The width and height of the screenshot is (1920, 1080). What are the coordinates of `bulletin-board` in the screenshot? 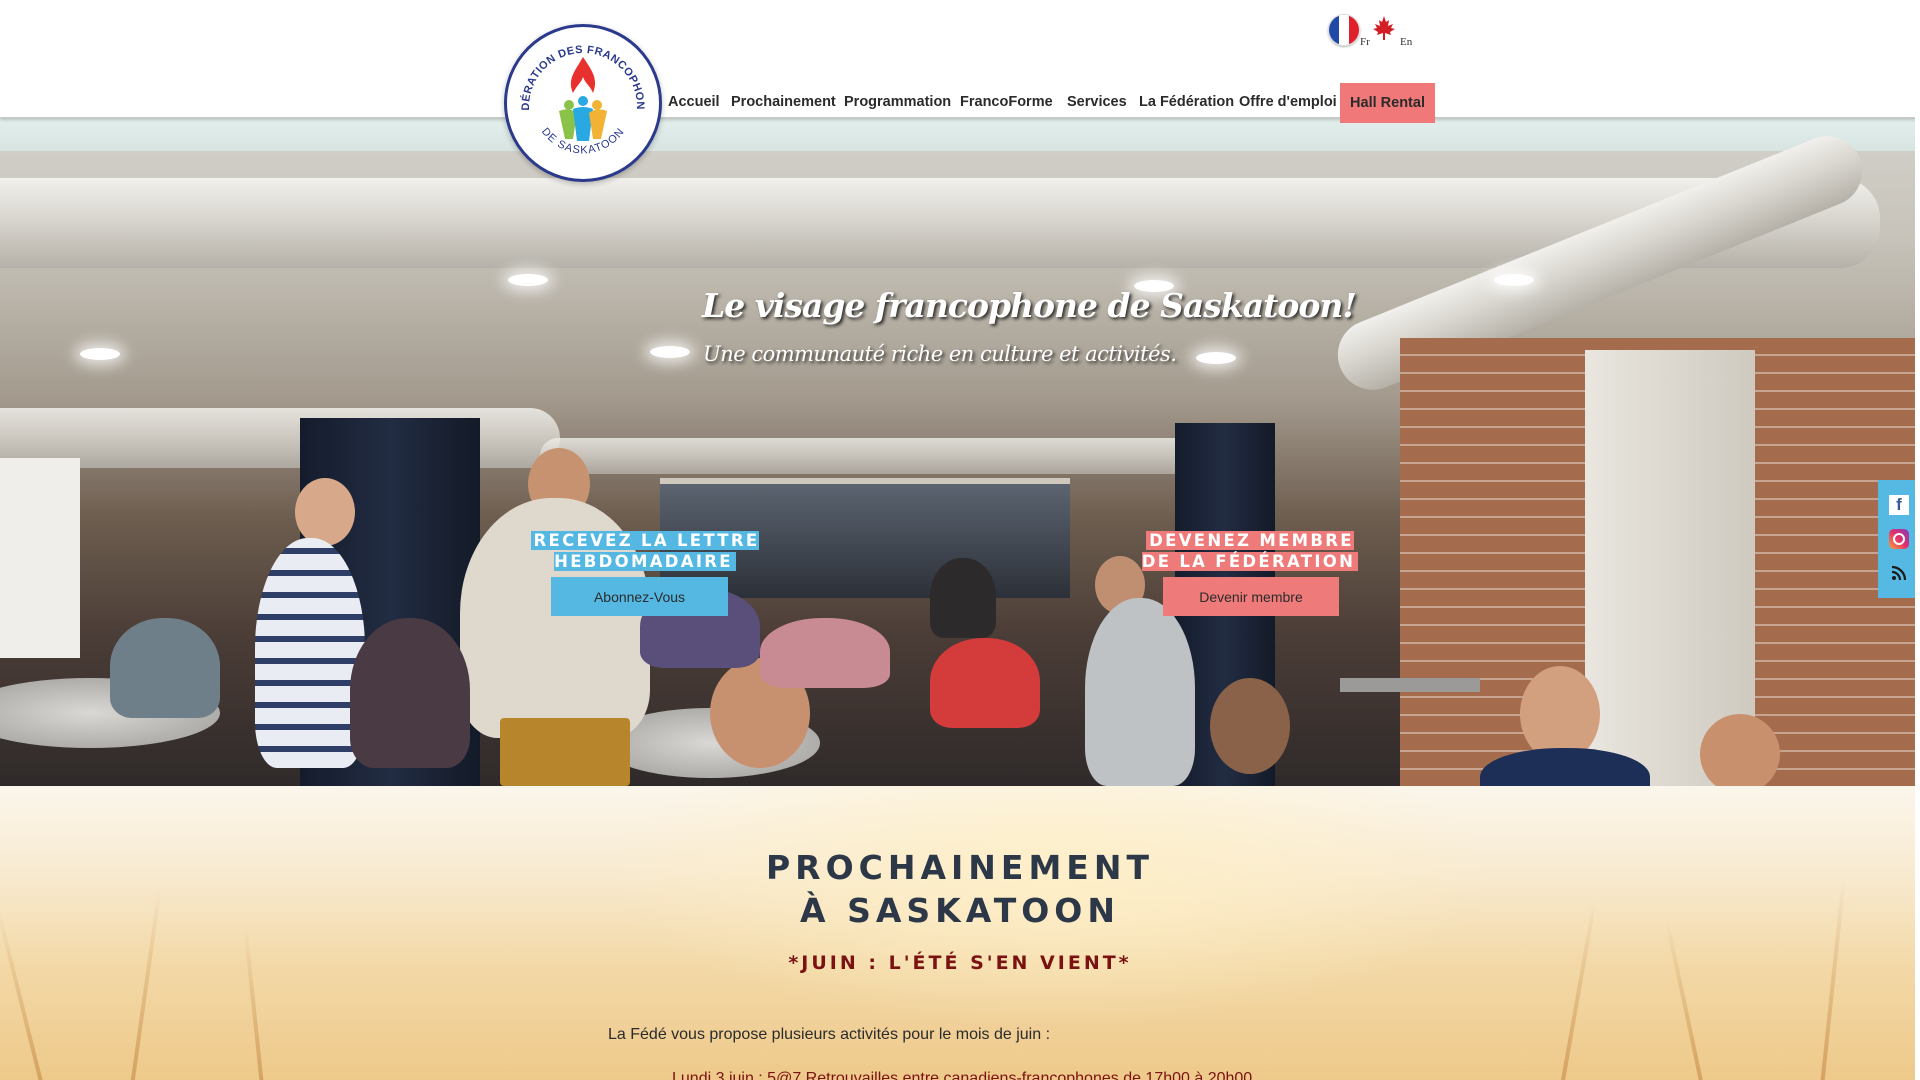 It's located at (40, 558).